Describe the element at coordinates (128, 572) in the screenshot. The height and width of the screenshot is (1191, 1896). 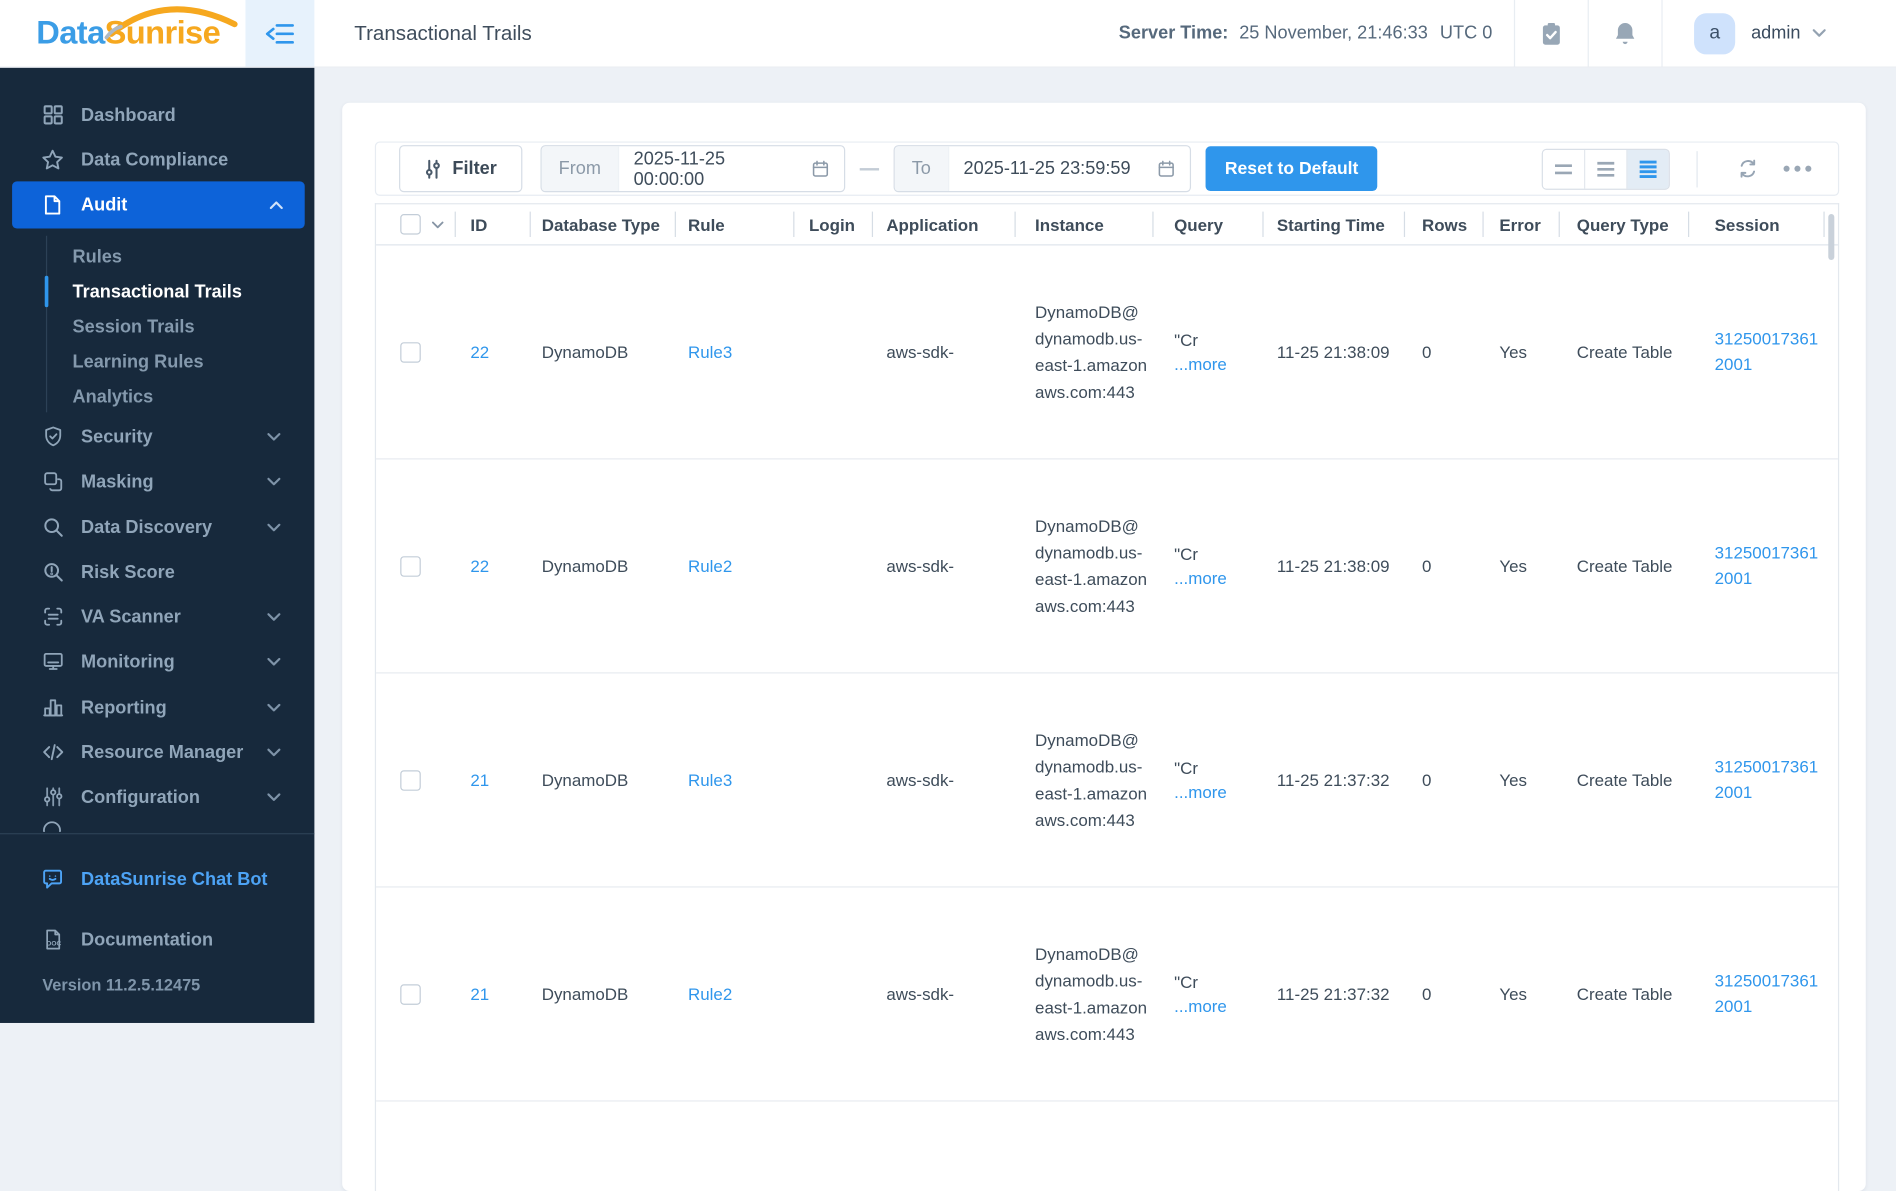
I see `sidebar-item-label: Risk Score` at that location.